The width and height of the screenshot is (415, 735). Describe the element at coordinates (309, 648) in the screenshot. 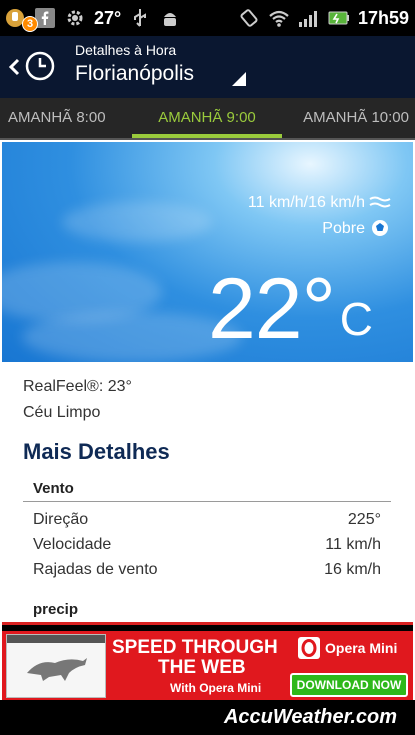

I see `opera-logo-icon` at that location.